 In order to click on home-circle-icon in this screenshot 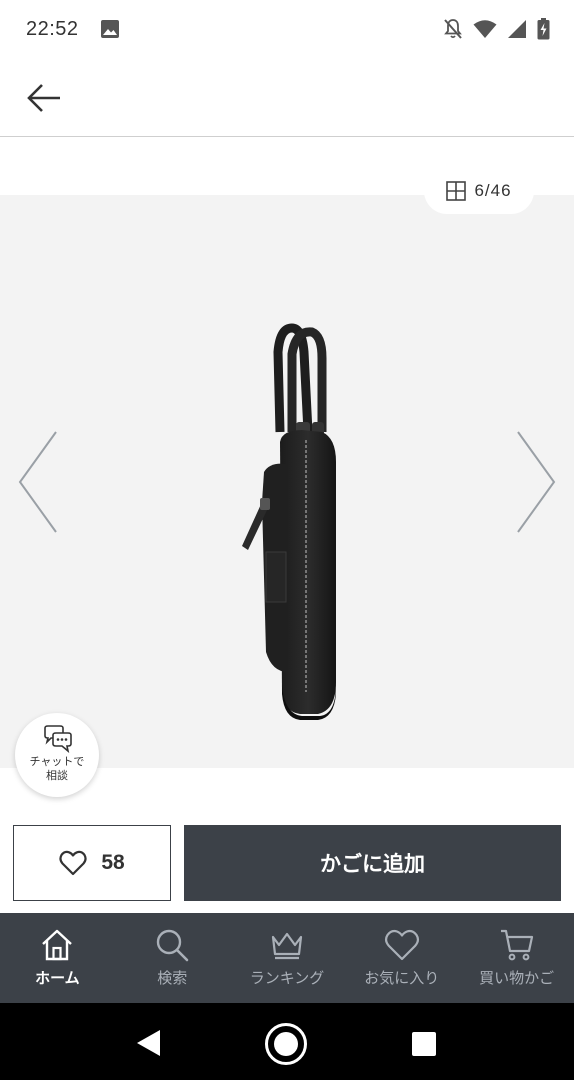, I will do `click(286, 1044)`.